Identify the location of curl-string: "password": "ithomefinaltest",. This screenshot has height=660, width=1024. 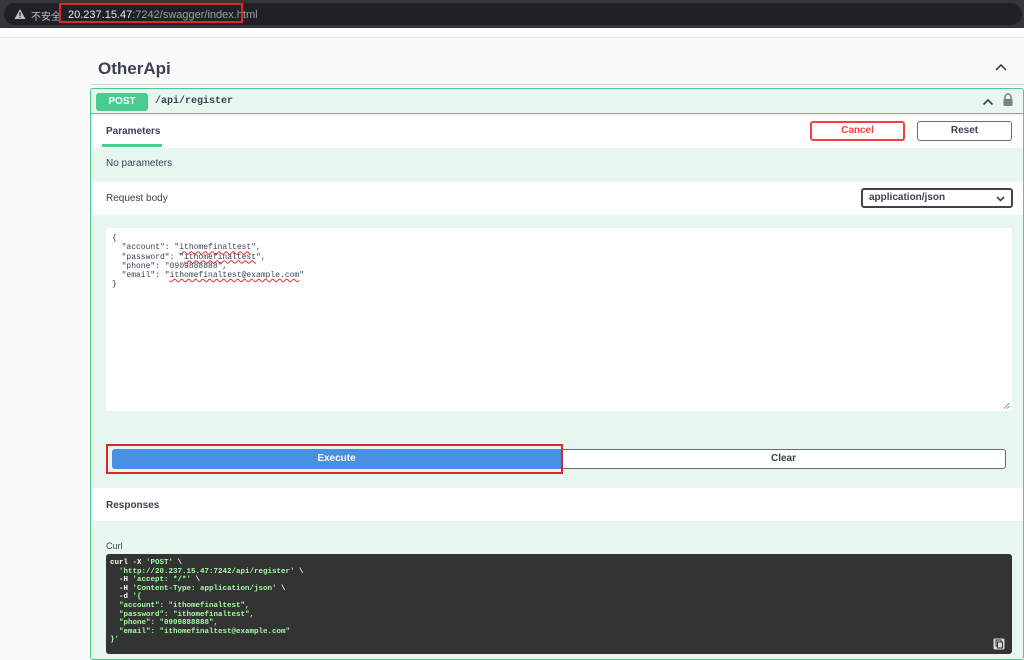
(182, 614).